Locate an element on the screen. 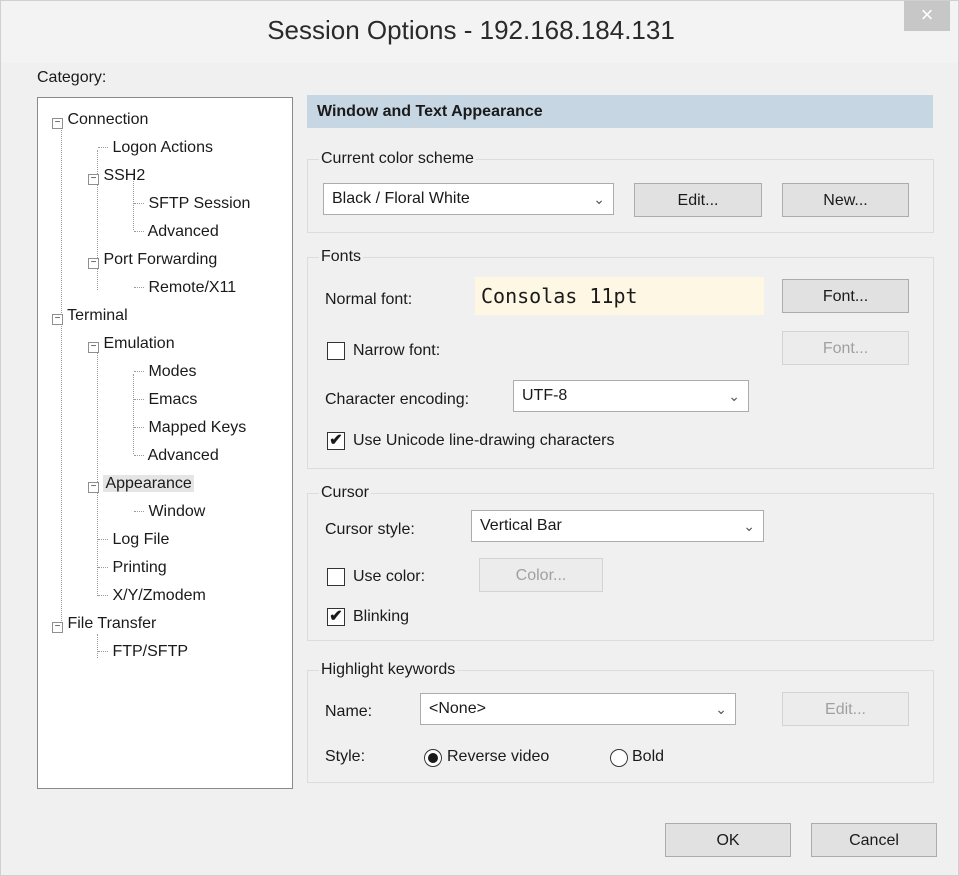 This screenshot has width=959, height=876. narrow-font-checkbox is located at coordinates (336, 351).